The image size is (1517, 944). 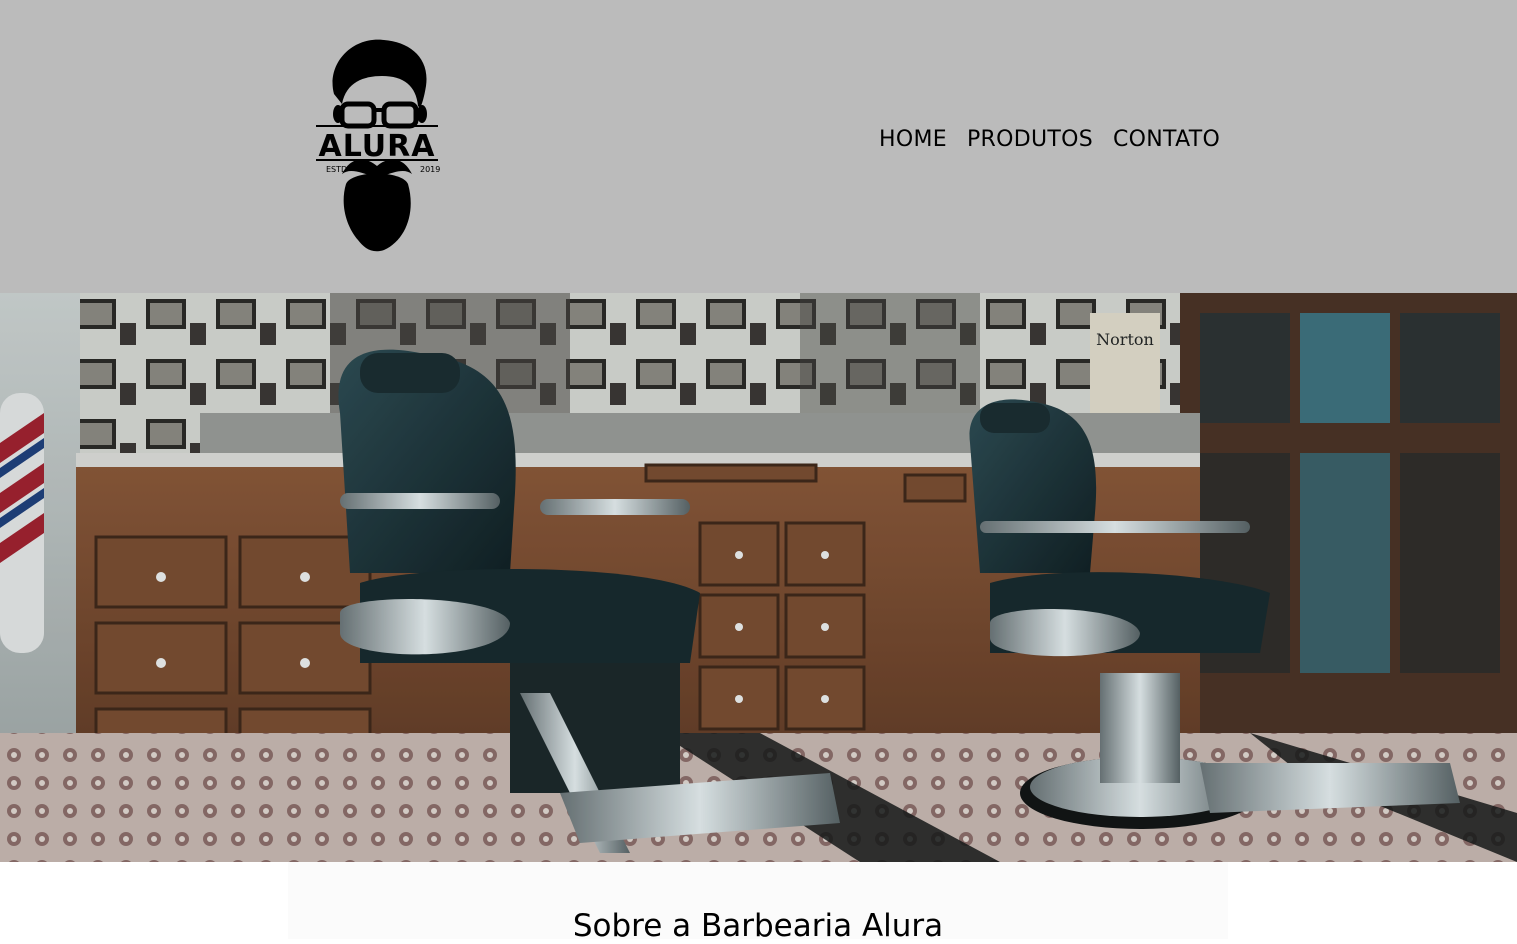 I want to click on alura-logo: ALURA ESTD 2019, so click(x=377, y=145).